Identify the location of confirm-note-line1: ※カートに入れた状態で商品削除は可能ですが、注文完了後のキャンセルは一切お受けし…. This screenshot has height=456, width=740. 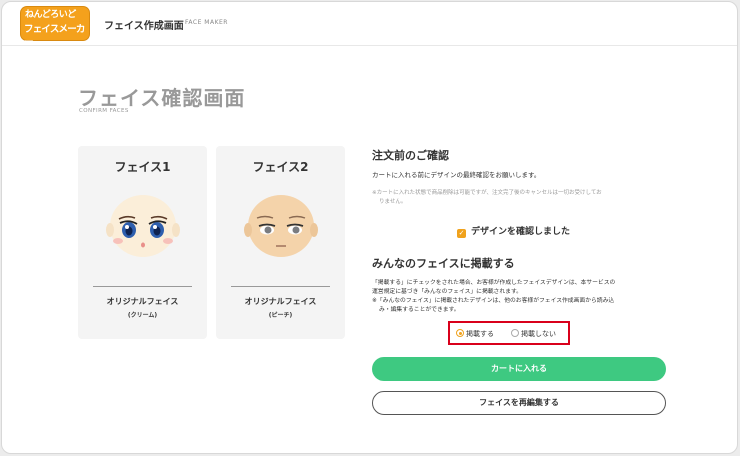
(487, 193).